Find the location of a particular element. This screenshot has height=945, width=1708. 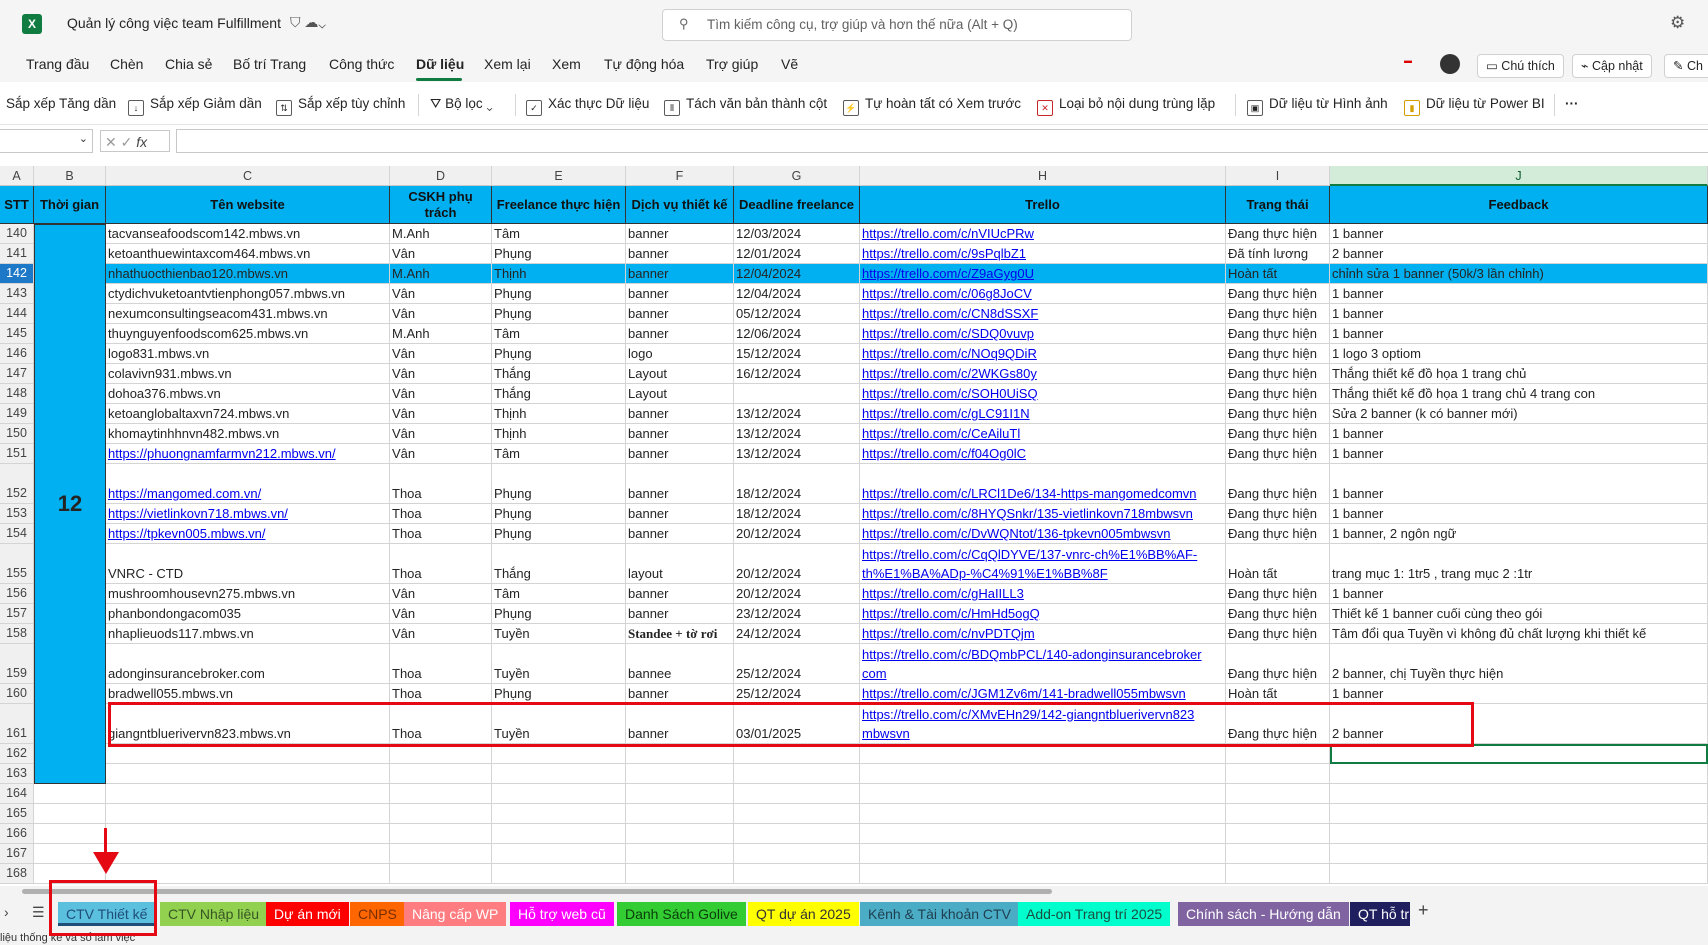

menu-page-layout: Bố trí Trang is located at coordinates (269, 64).